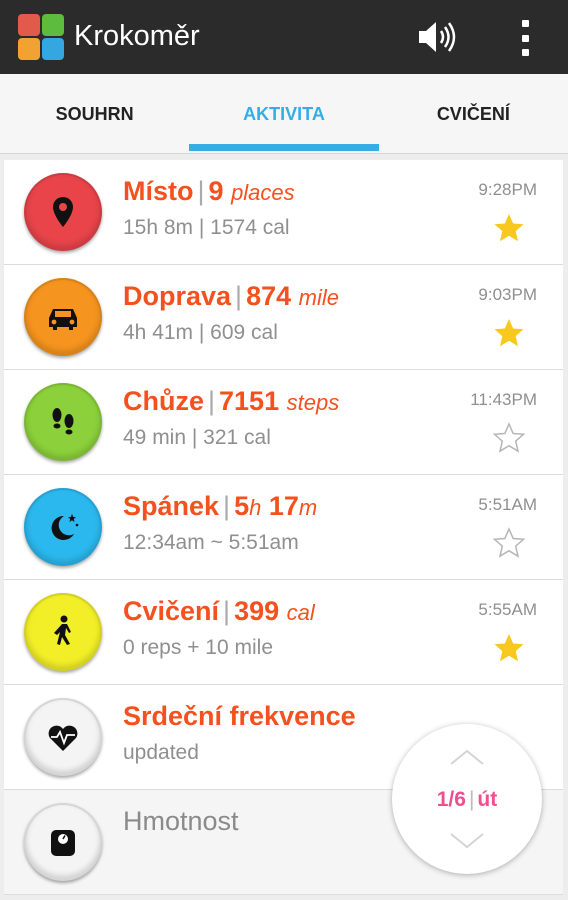 Image resolution: width=568 pixels, height=900 pixels. What do you see at coordinates (220, 506) in the screenshot?
I see `activity-title: Spánek | 5h 17m` at bounding box center [220, 506].